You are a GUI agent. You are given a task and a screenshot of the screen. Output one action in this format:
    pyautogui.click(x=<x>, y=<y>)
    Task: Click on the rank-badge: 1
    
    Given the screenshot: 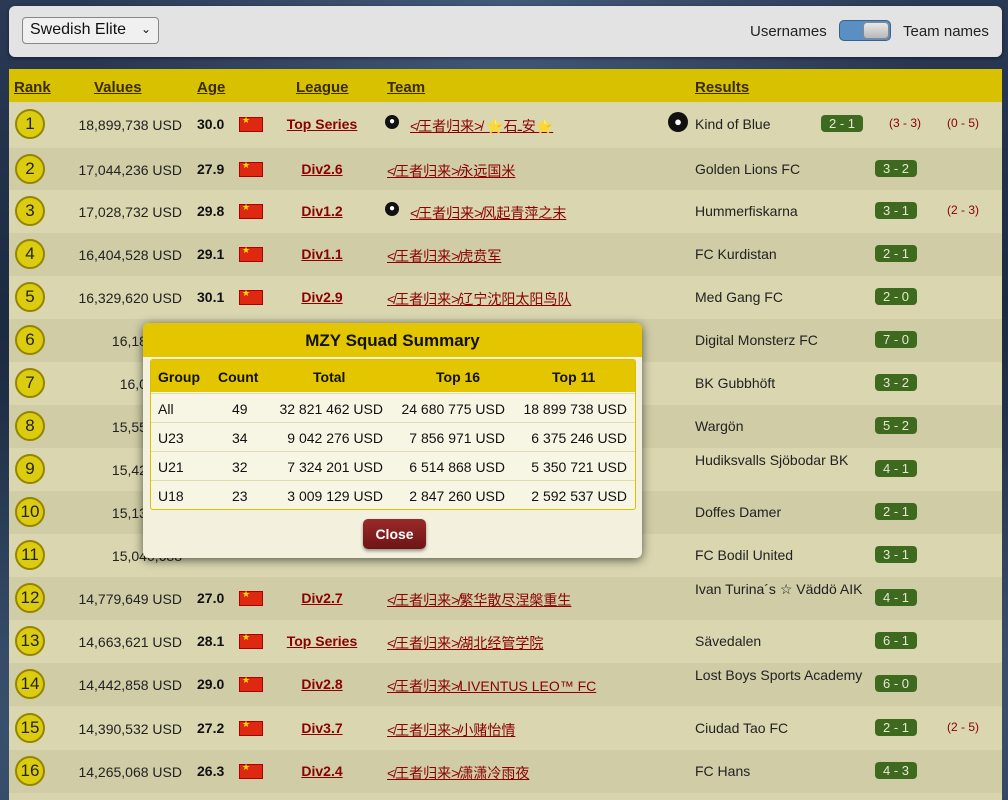 What is the action you would take?
    pyautogui.click(x=30, y=124)
    